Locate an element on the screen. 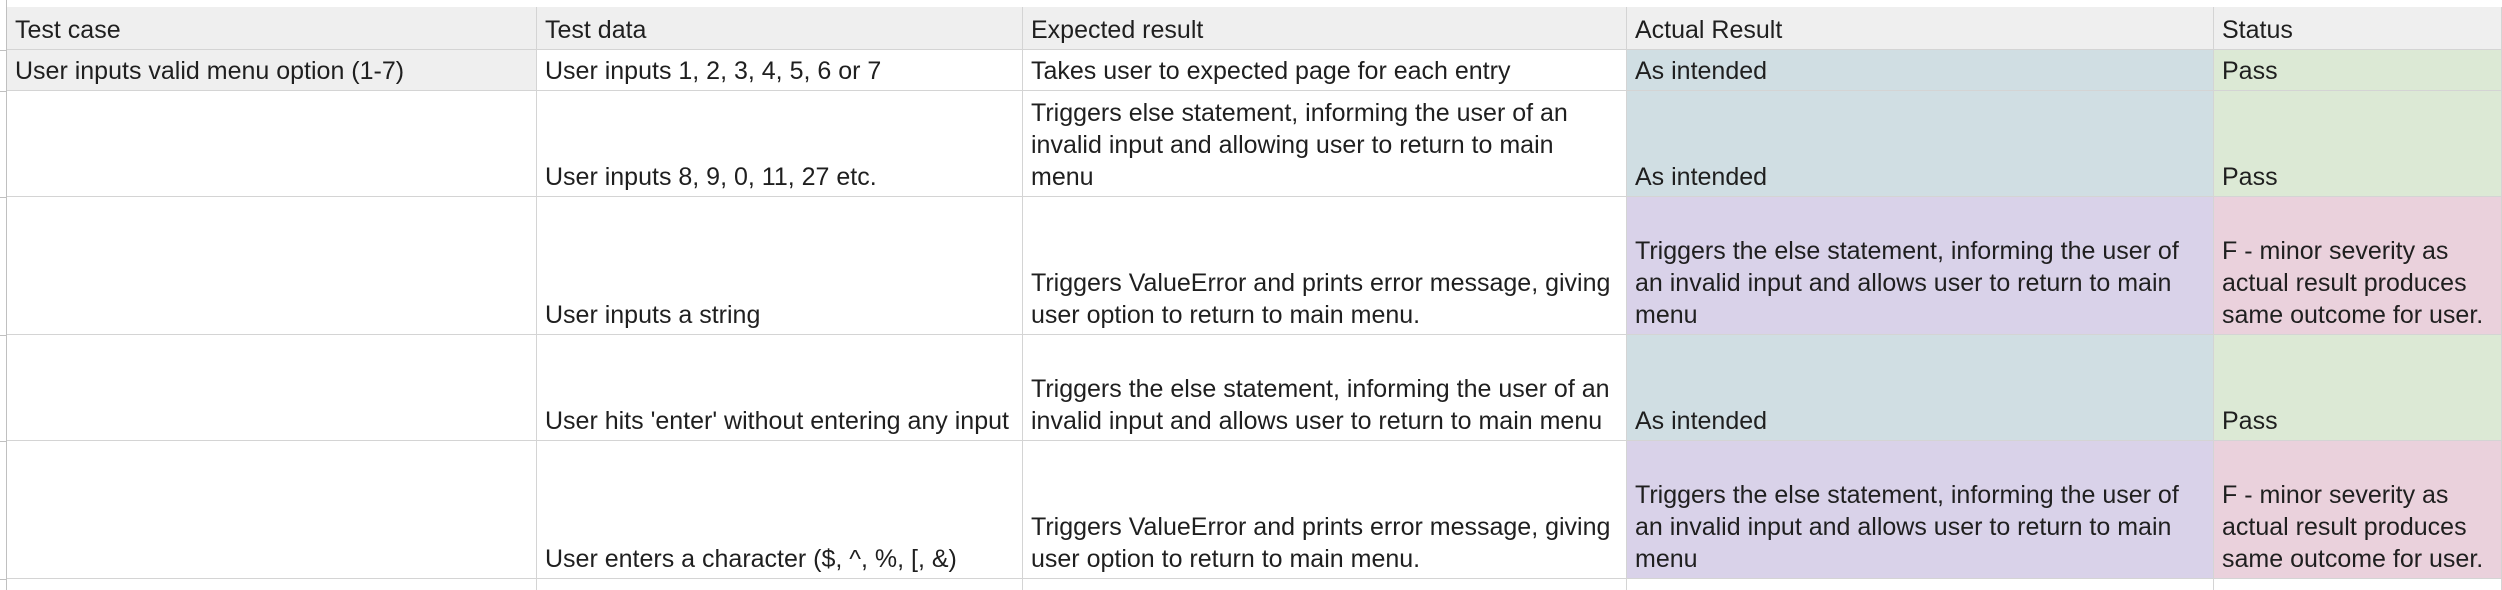 The image size is (2502, 590). header-label: Expected result is located at coordinates (1117, 30).